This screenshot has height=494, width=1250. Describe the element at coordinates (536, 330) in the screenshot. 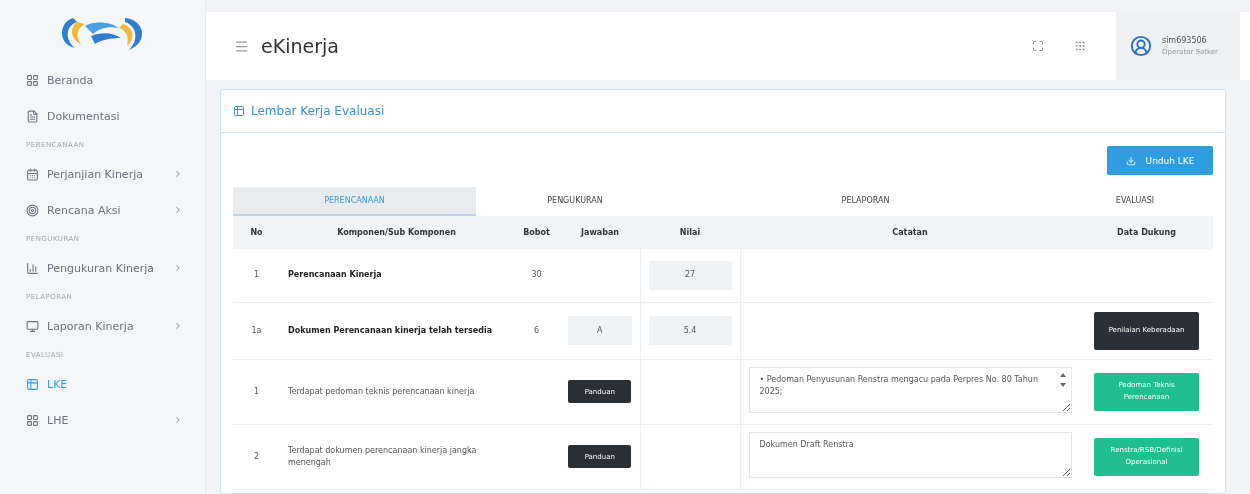

I see `table-cell: 6` at that location.